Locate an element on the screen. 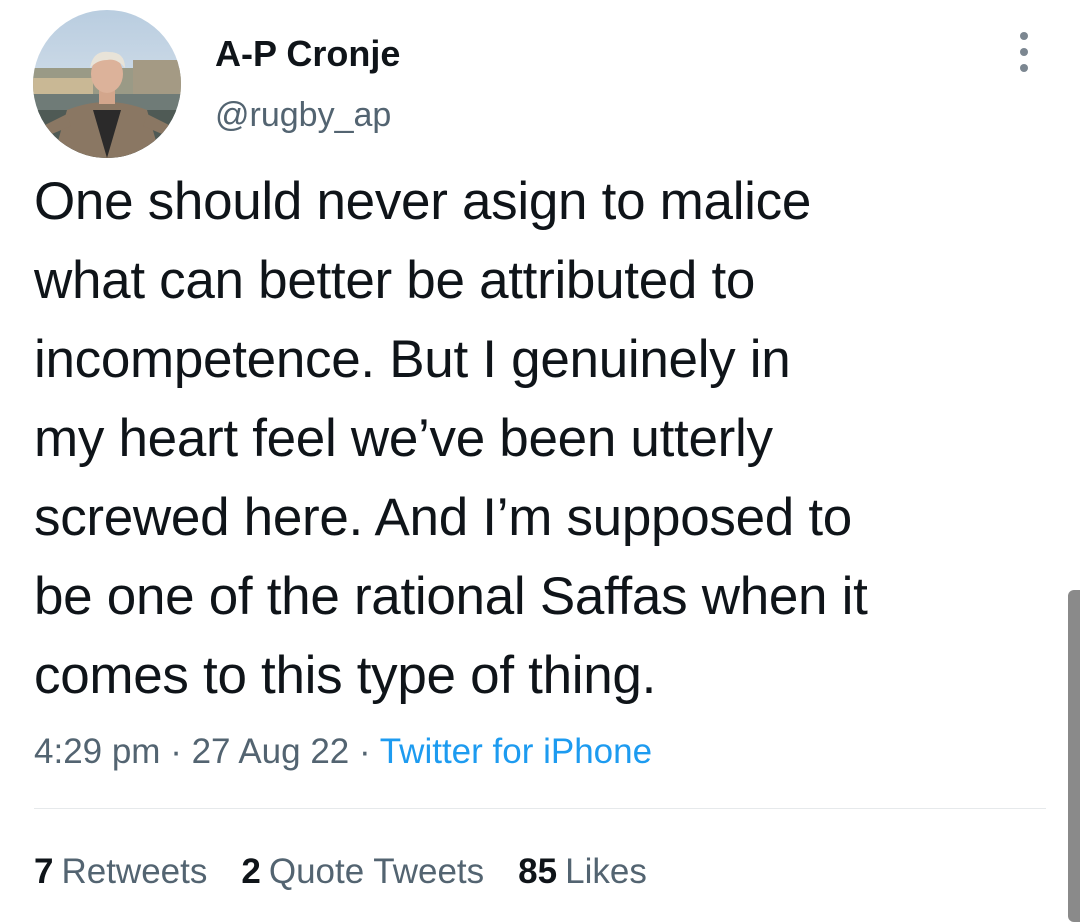  tweet-metadata: 4:29 pm · 27 Aug 22 · Twitter for iPhone is located at coordinates (343, 752).